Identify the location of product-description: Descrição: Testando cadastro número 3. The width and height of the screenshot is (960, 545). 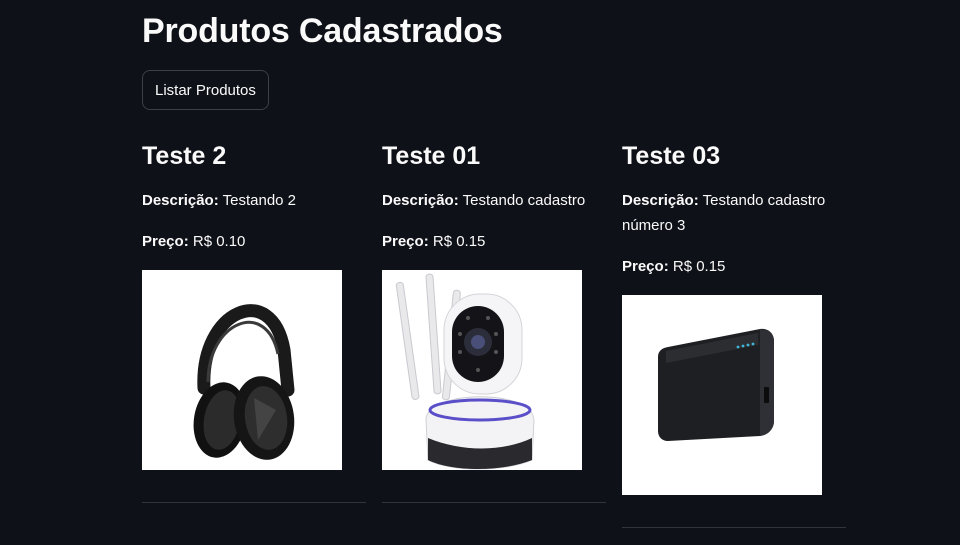
(734, 213).